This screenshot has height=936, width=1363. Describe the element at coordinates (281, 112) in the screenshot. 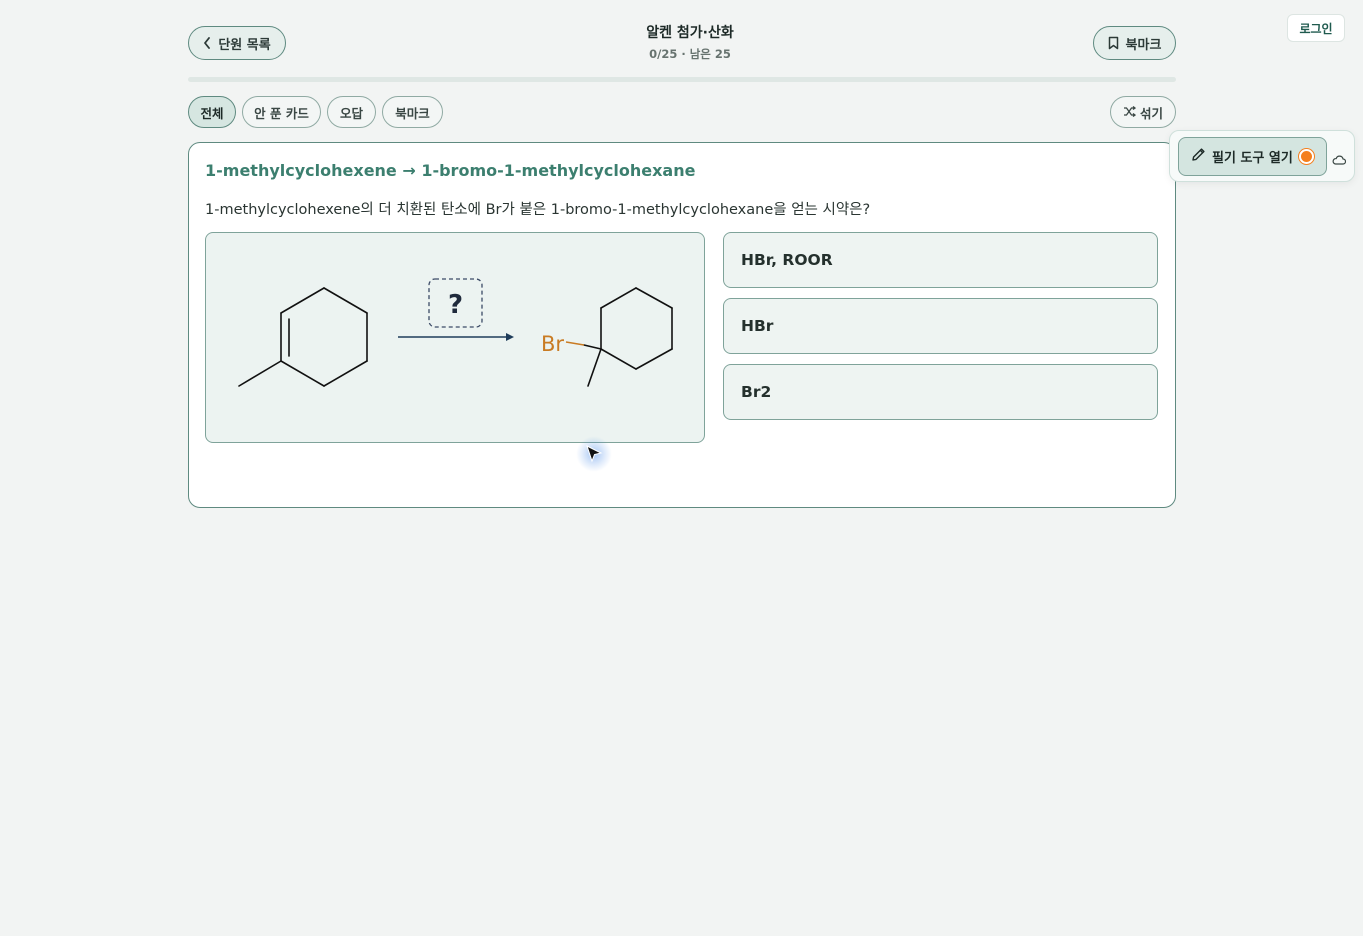

I see `filter-unsolved-tab: 안 푼 카드` at that location.